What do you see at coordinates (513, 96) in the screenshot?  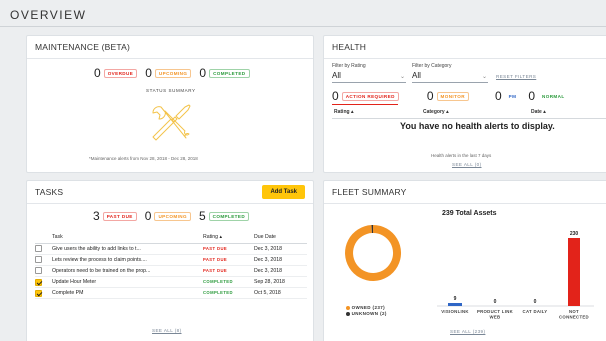 I see `pm-badge: PM` at bounding box center [513, 96].